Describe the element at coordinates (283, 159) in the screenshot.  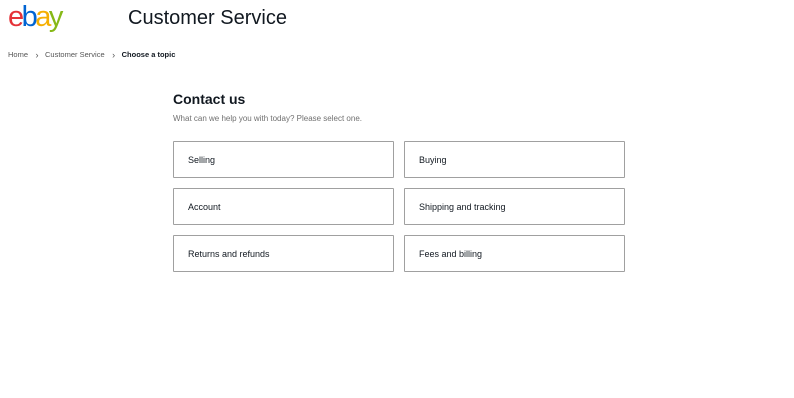
I see `topic-selling-button: Selling` at that location.